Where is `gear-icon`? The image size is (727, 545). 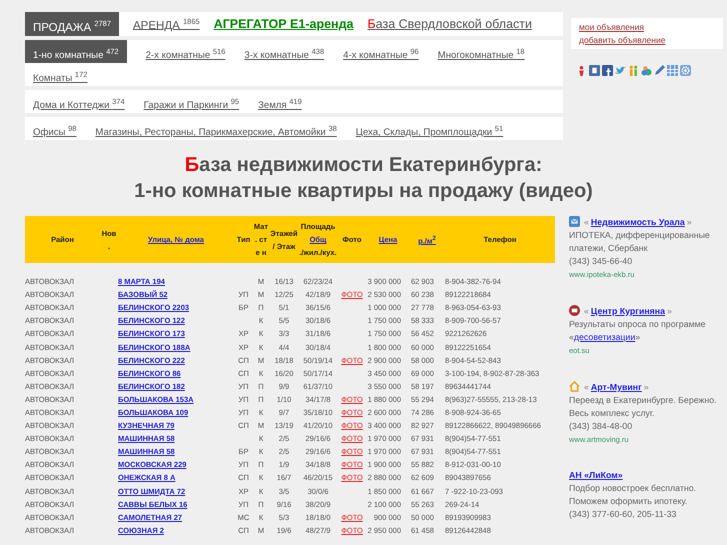 gear-icon is located at coordinates (685, 70).